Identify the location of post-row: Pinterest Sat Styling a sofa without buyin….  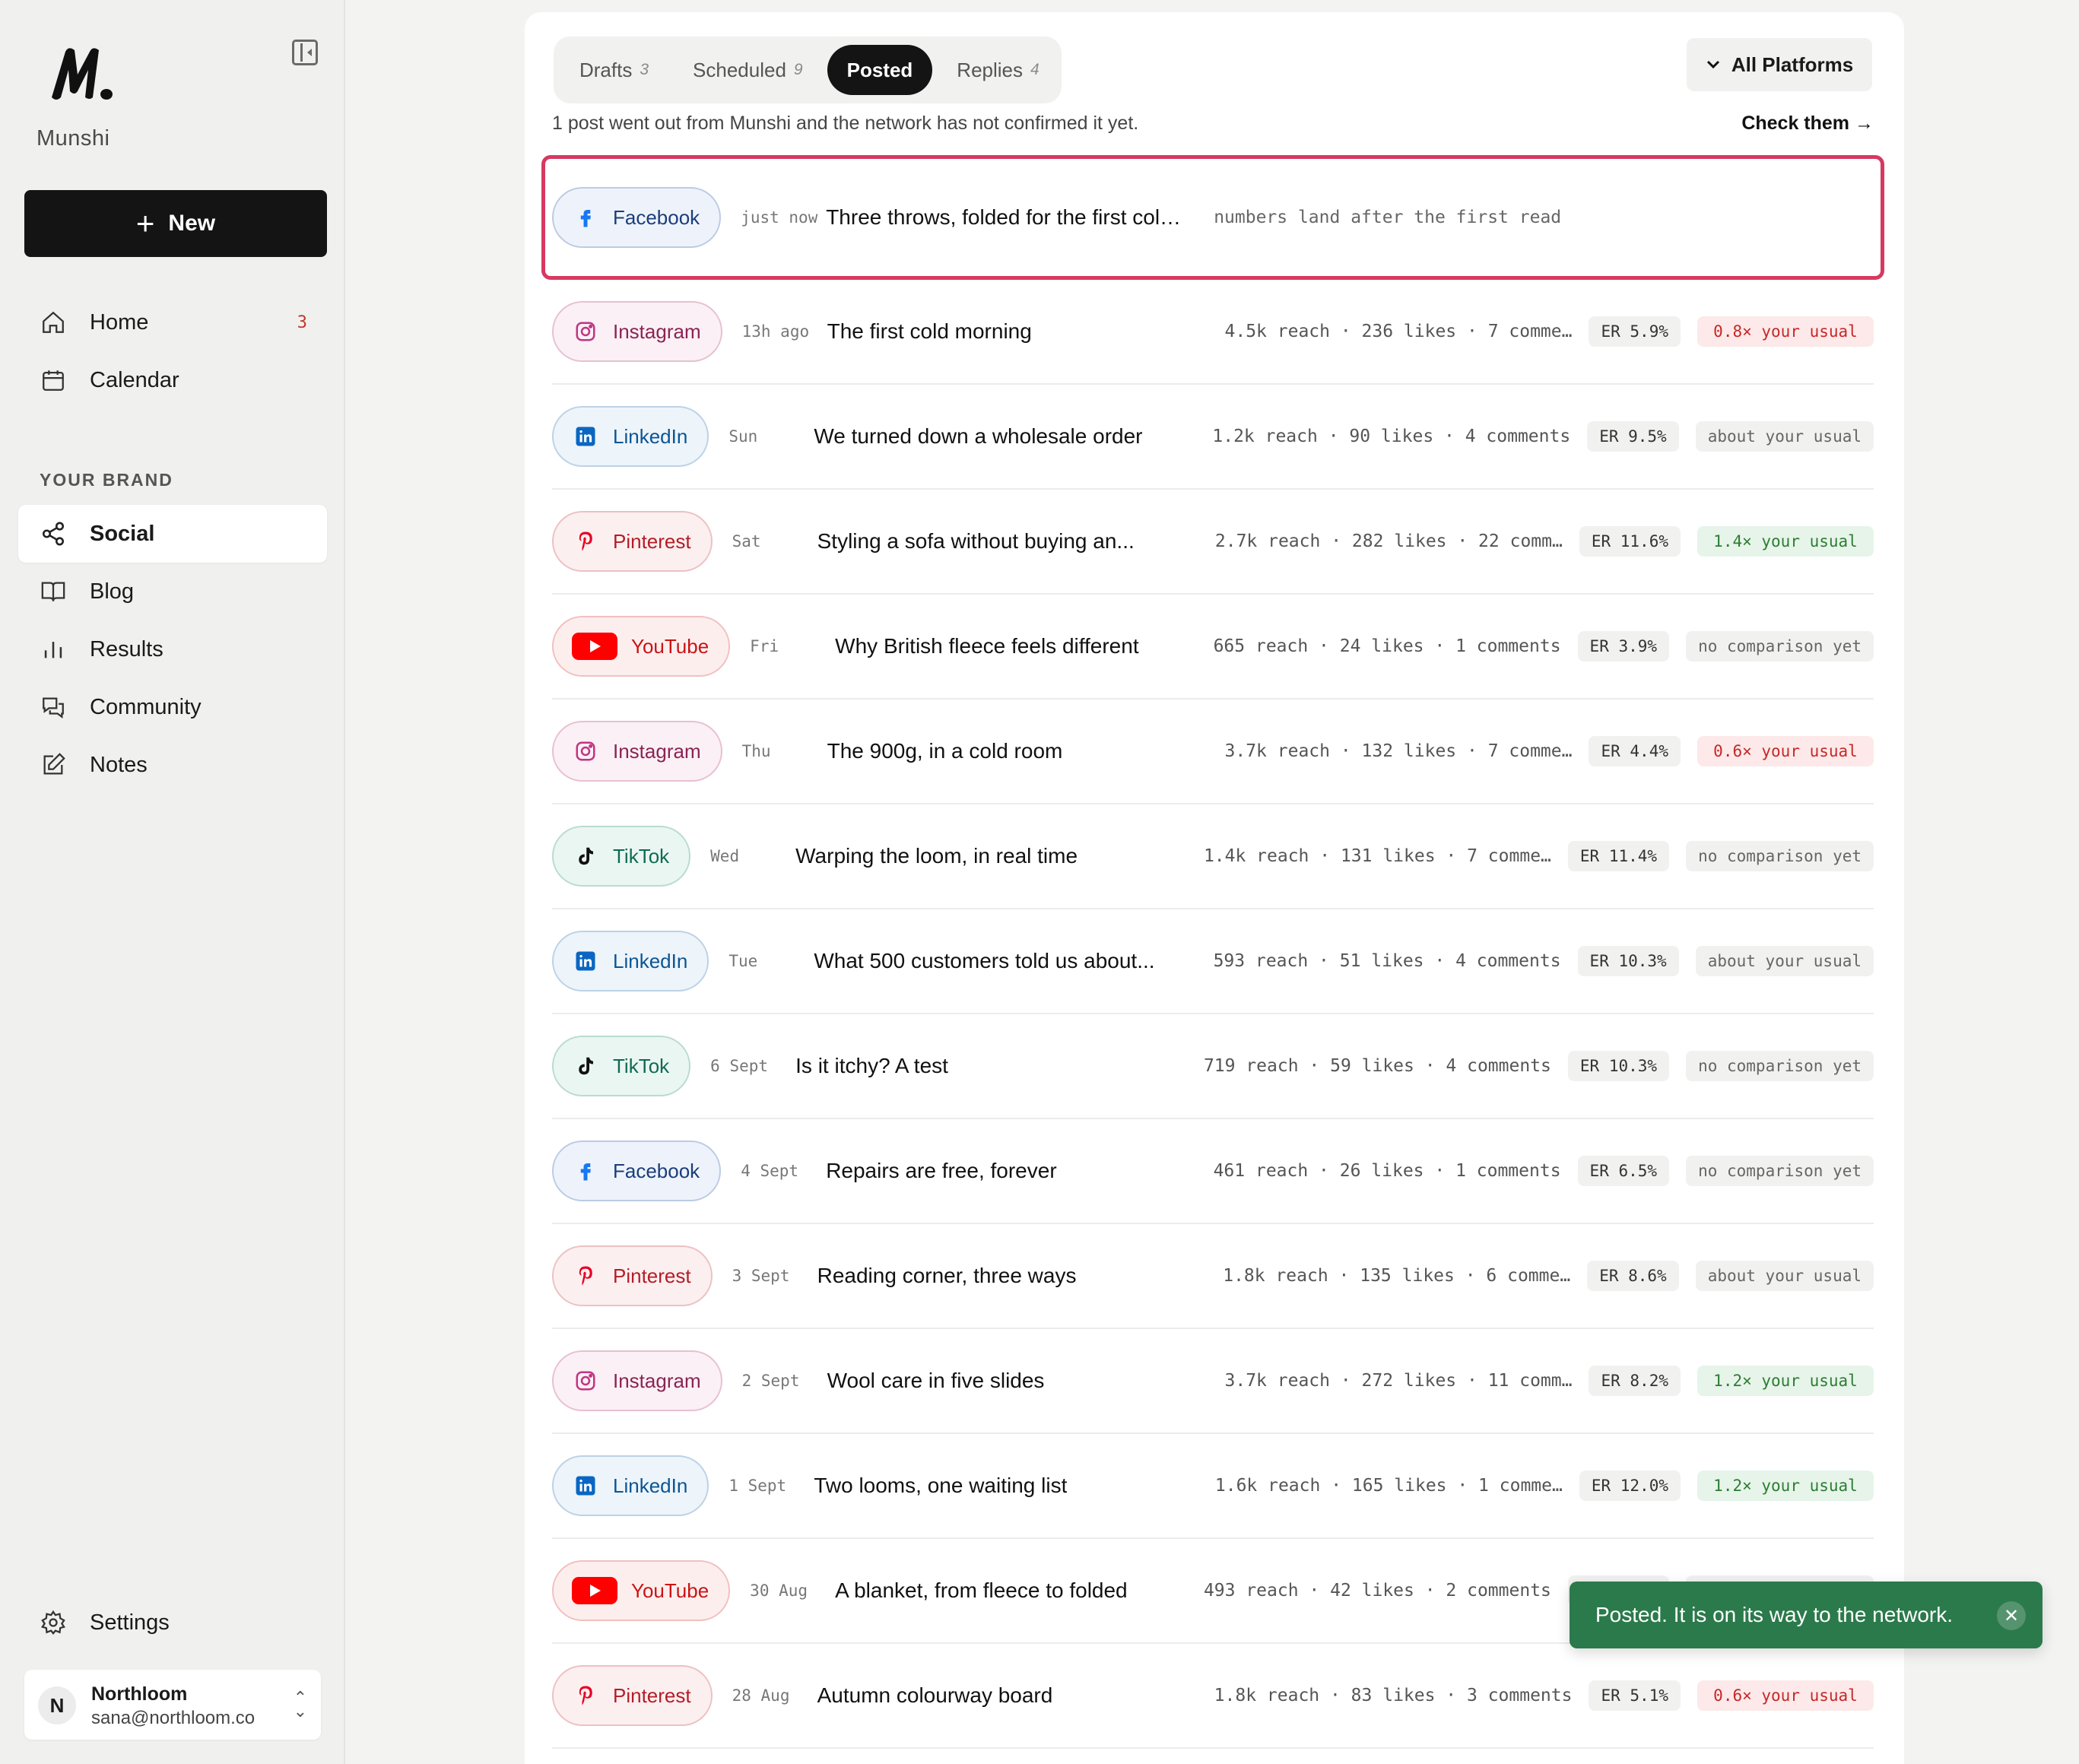
(1213, 542).